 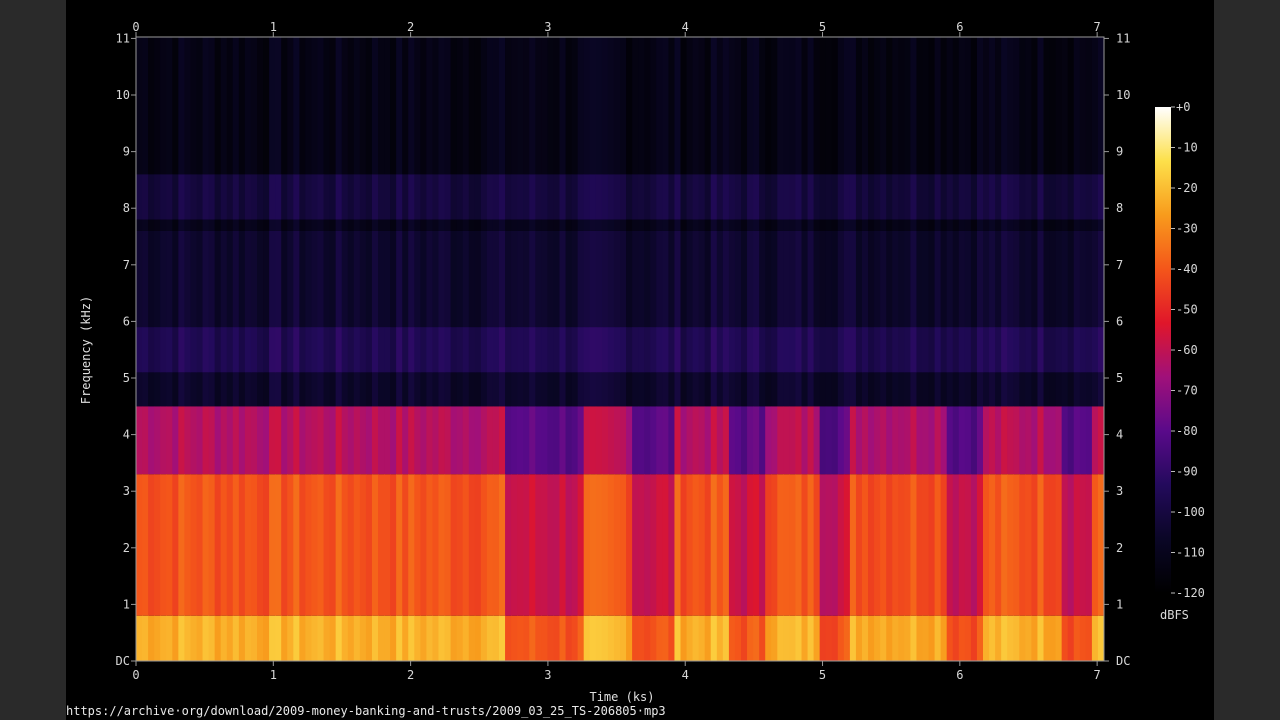 I want to click on y-tick-label: 7, so click(x=126, y=265).